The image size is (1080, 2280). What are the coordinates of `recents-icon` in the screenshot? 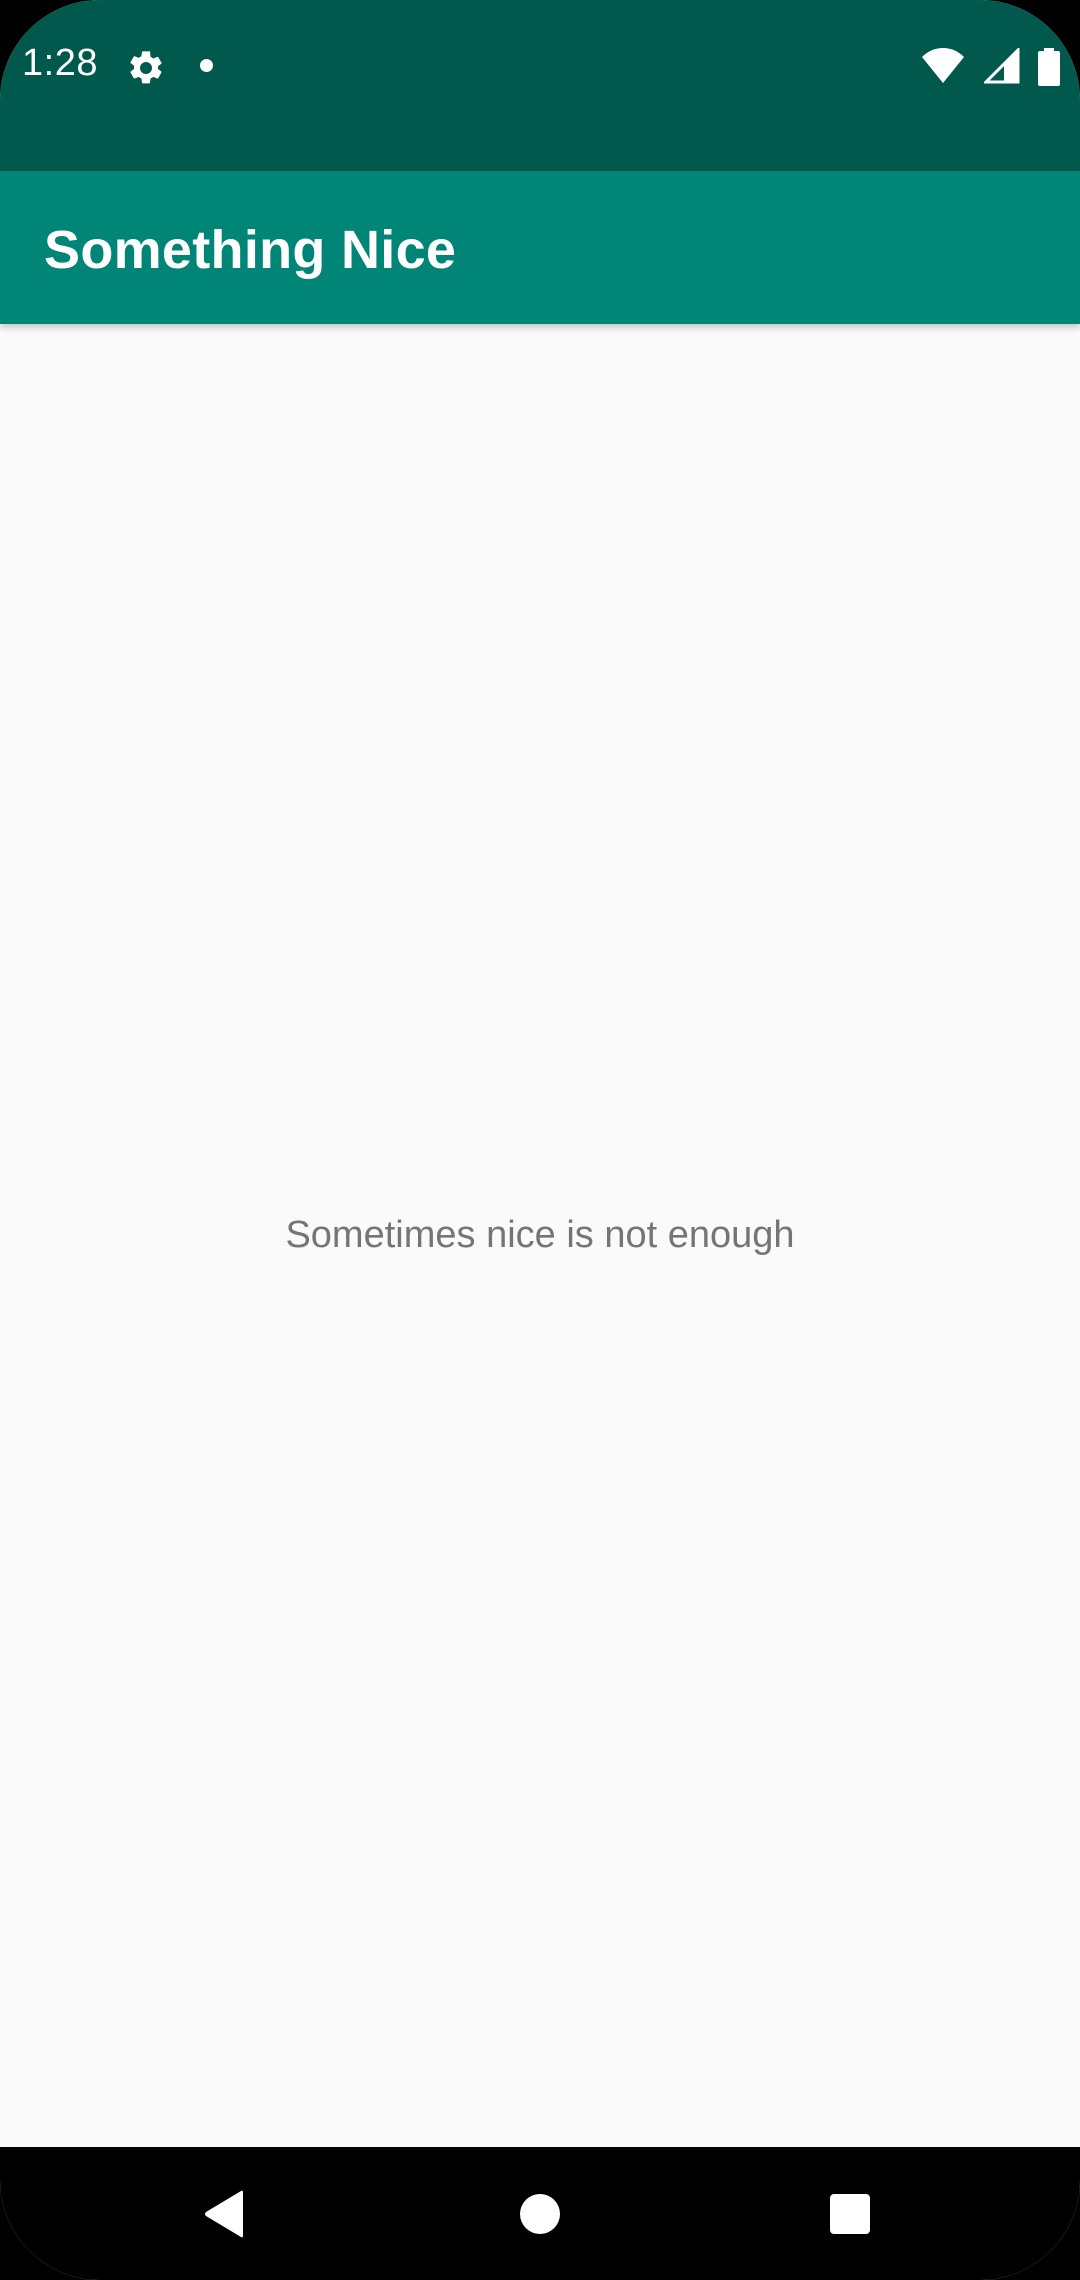 It's located at (850, 2213).